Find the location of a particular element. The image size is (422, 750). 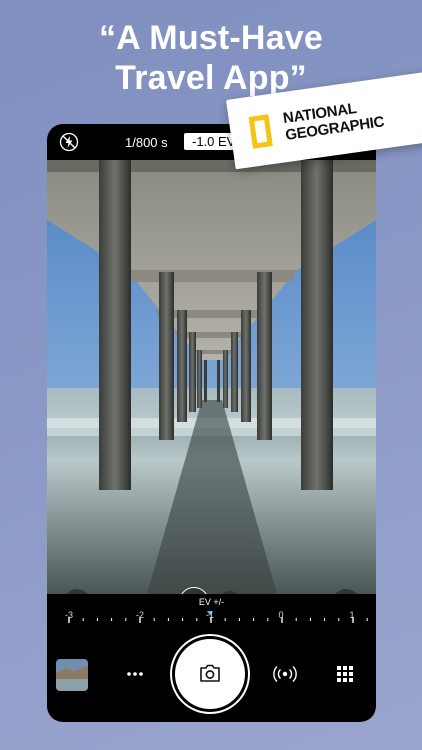

ev-label: -1 is located at coordinates (210, 615).